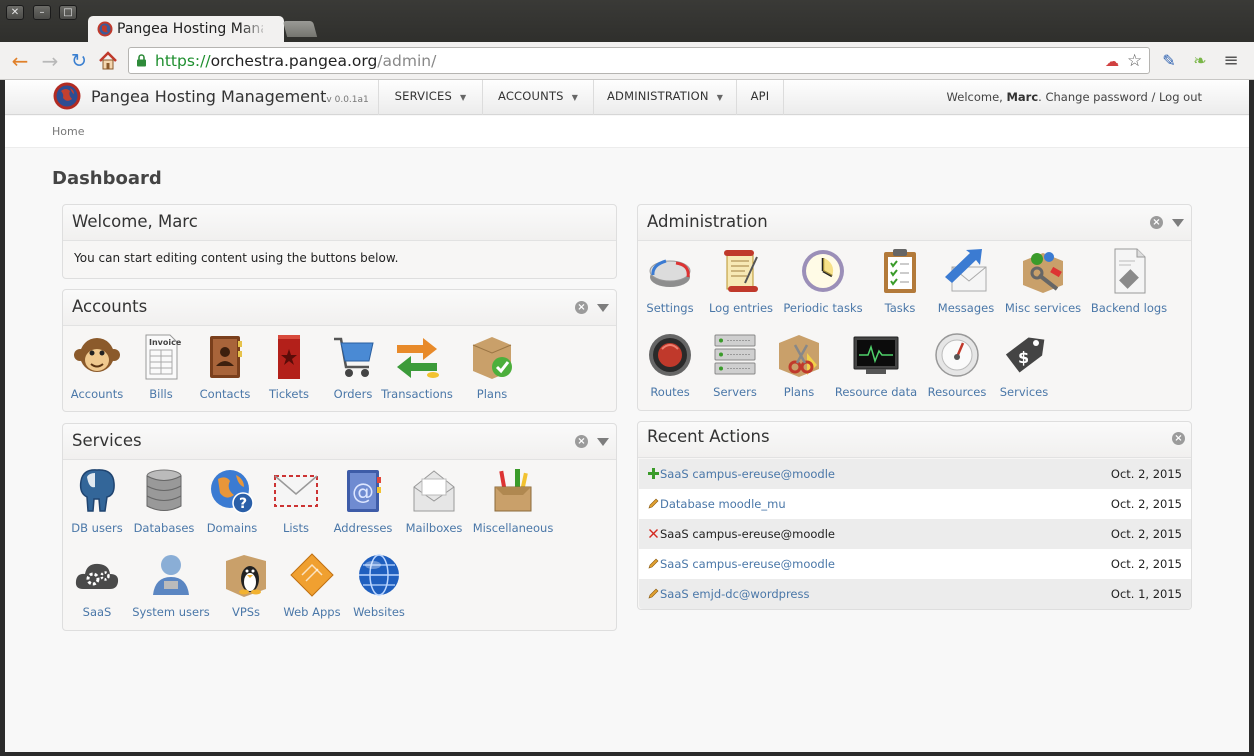 This screenshot has width=1254, height=756. Describe the element at coordinates (957, 355) in the screenshot. I see `gauge-icon` at that location.